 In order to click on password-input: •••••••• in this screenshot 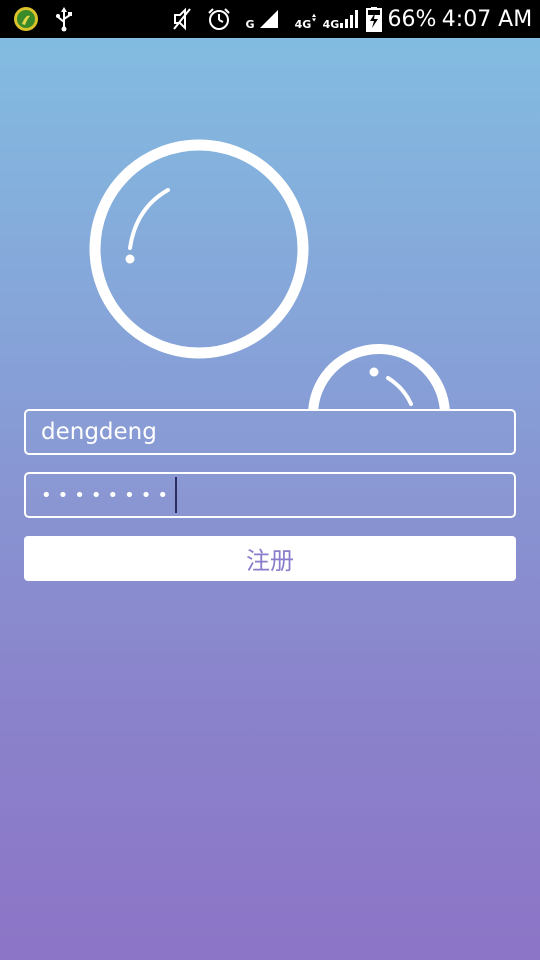, I will do `click(270, 495)`.